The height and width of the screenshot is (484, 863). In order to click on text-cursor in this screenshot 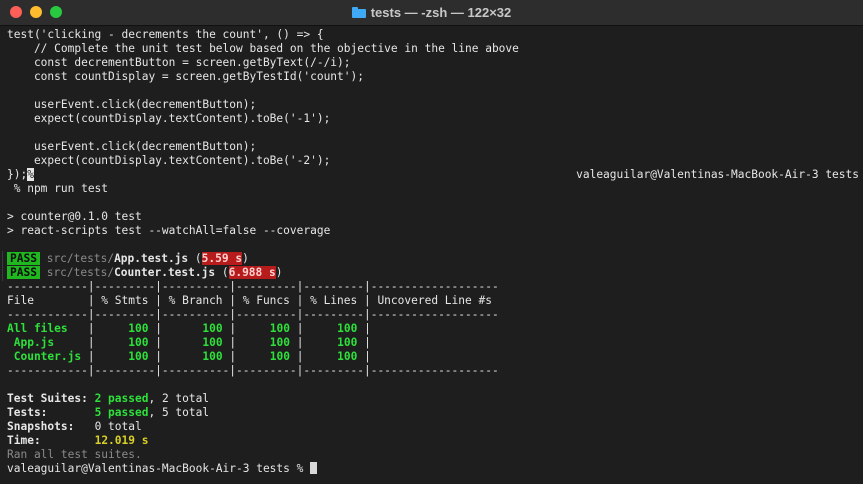, I will do `click(314, 468)`.